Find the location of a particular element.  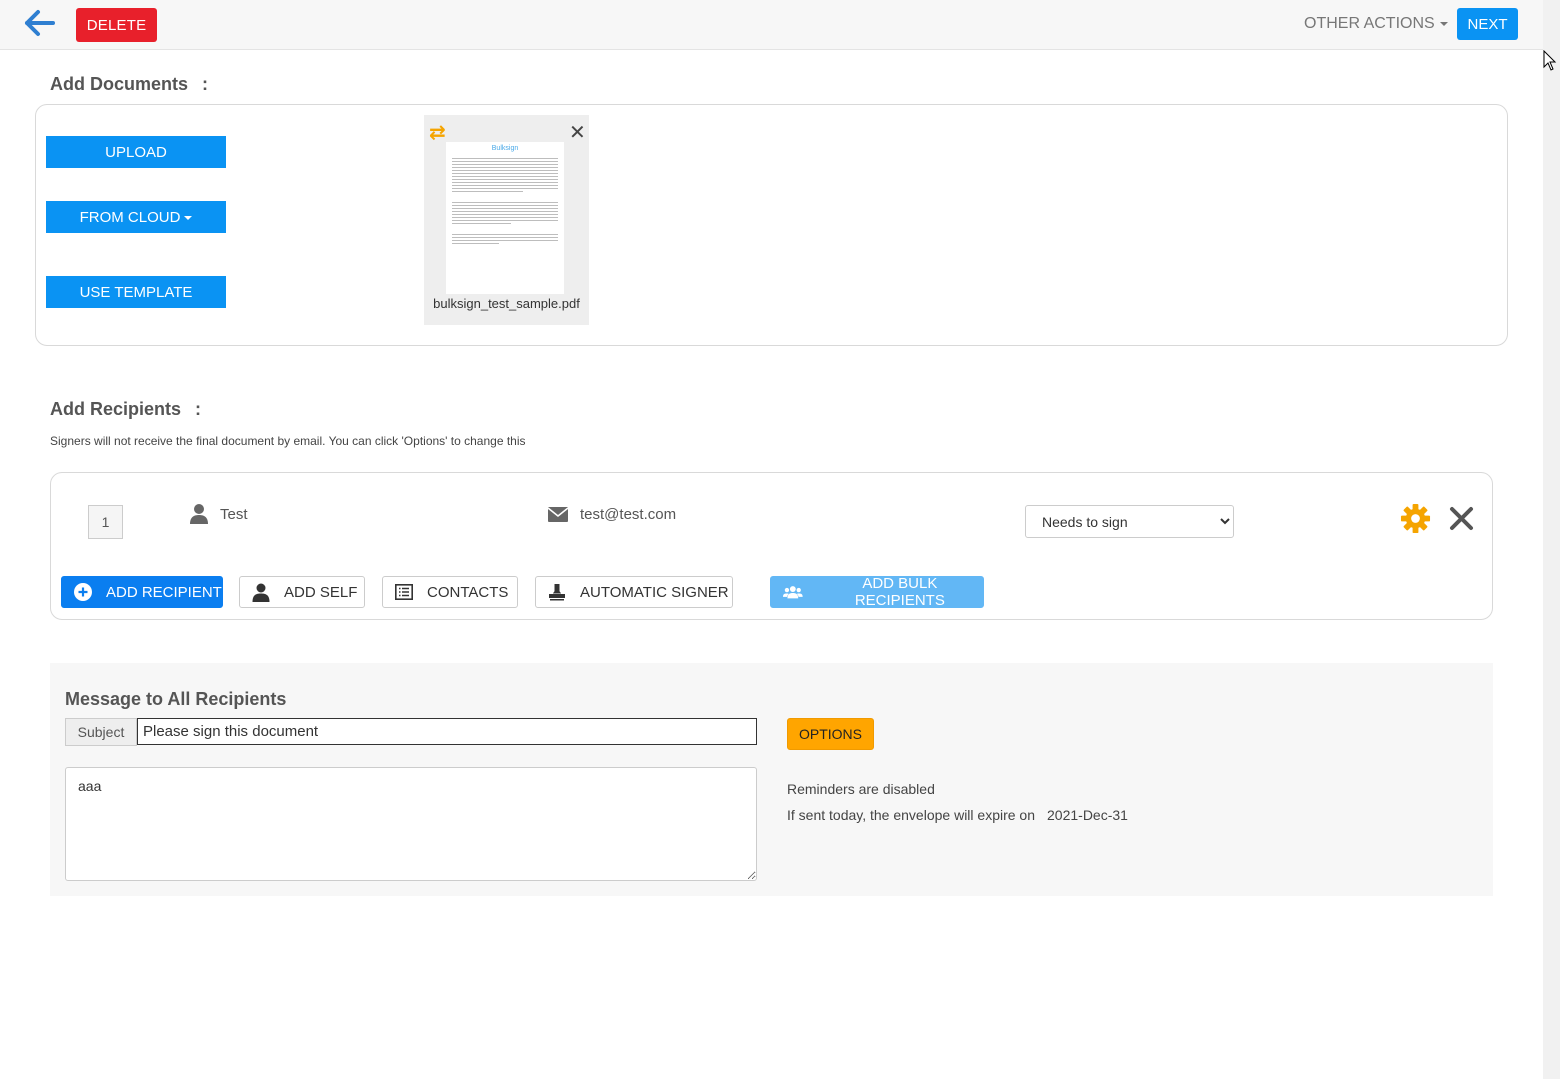

message-body-textarea: aaa is located at coordinates (411, 824).